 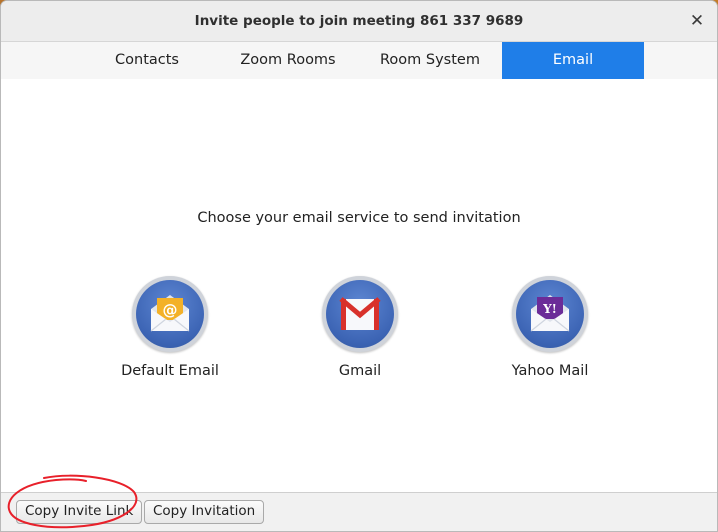 I want to click on gmail-button, so click(x=360, y=314).